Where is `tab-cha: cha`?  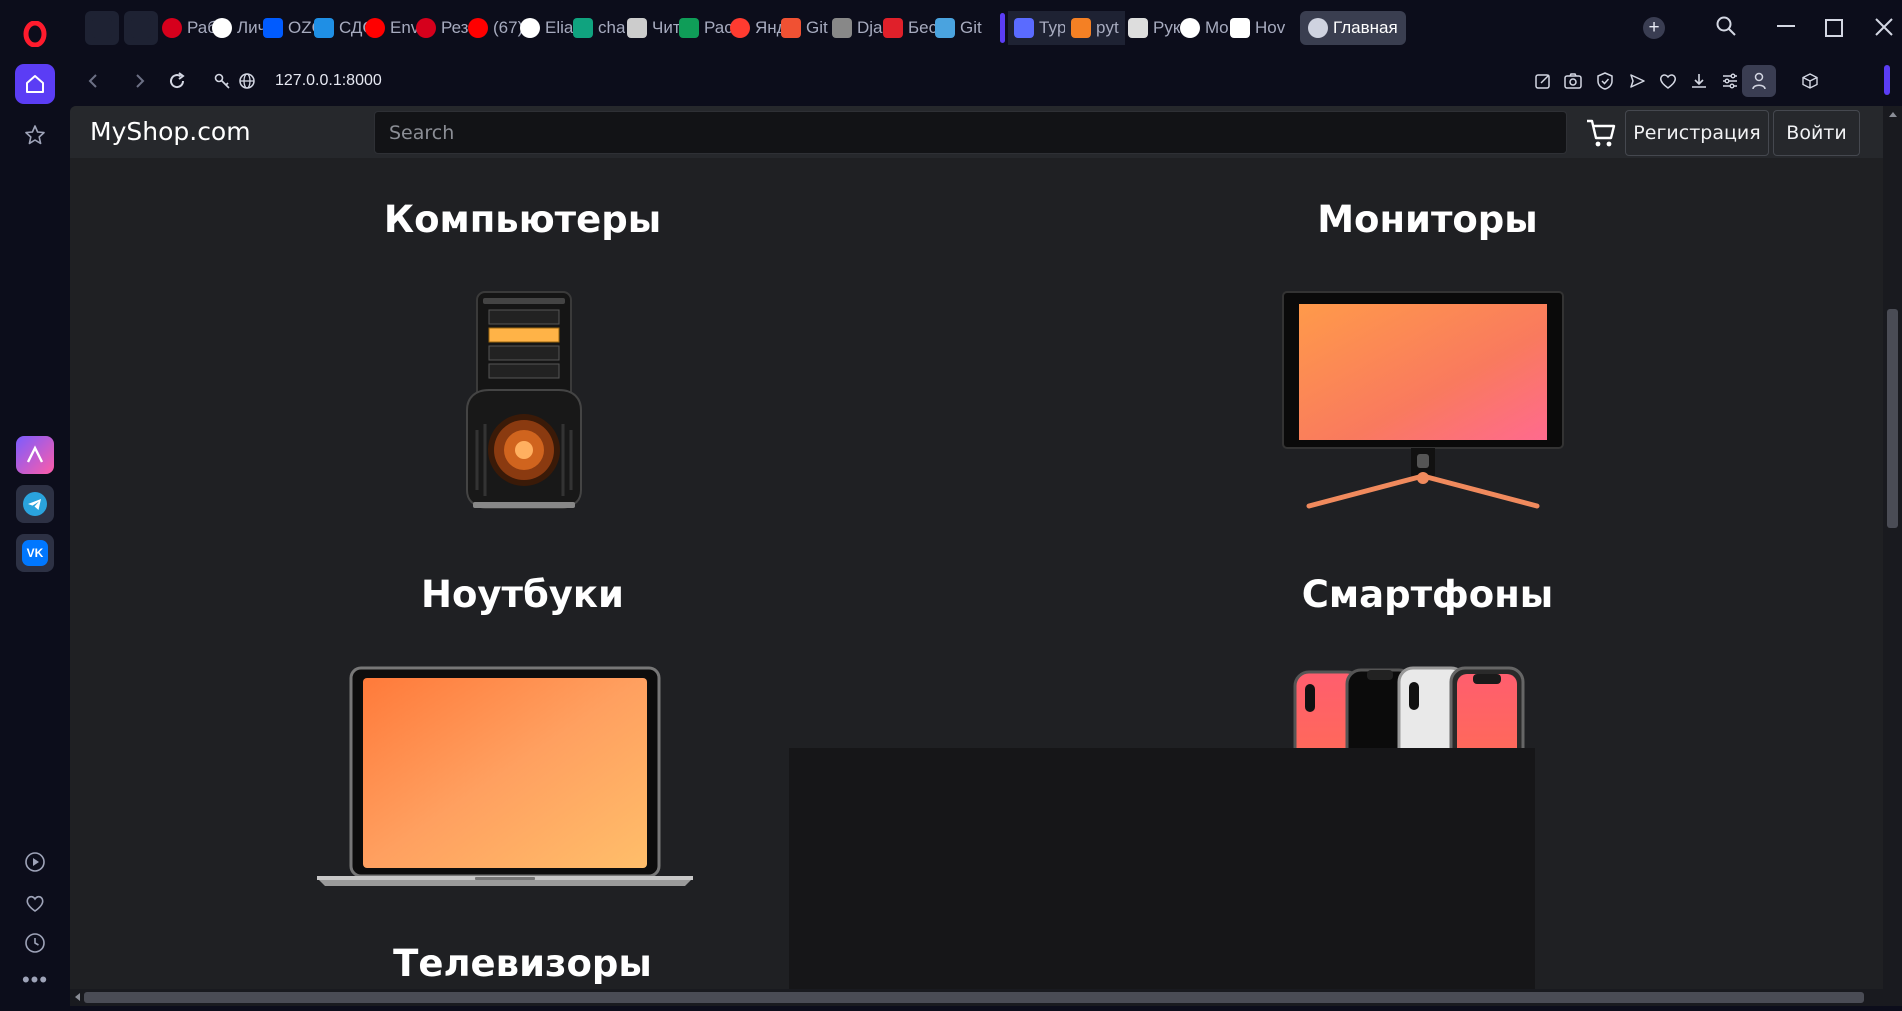
tab-cha: cha is located at coordinates (599, 28).